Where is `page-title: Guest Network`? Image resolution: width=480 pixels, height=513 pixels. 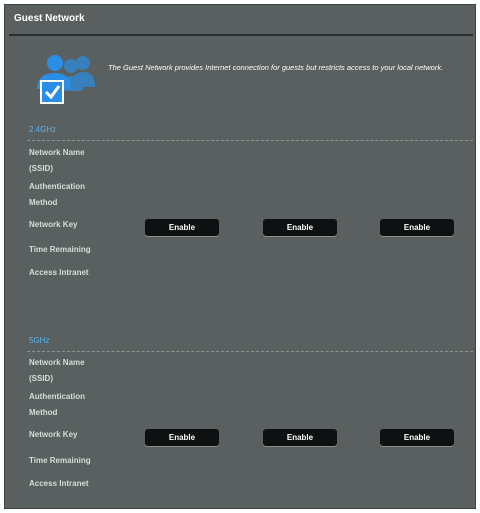
page-title: Guest Network is located at coordinates (49, 18).